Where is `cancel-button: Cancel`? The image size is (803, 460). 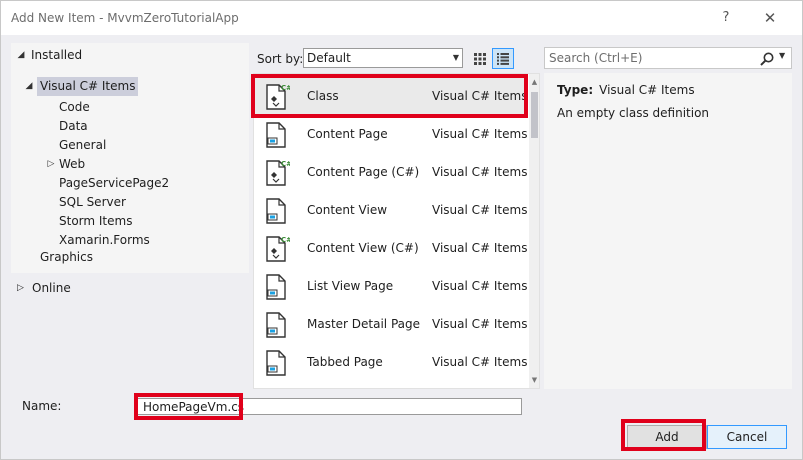 cancel-button: Cancel is located at coordinates (747, 437).